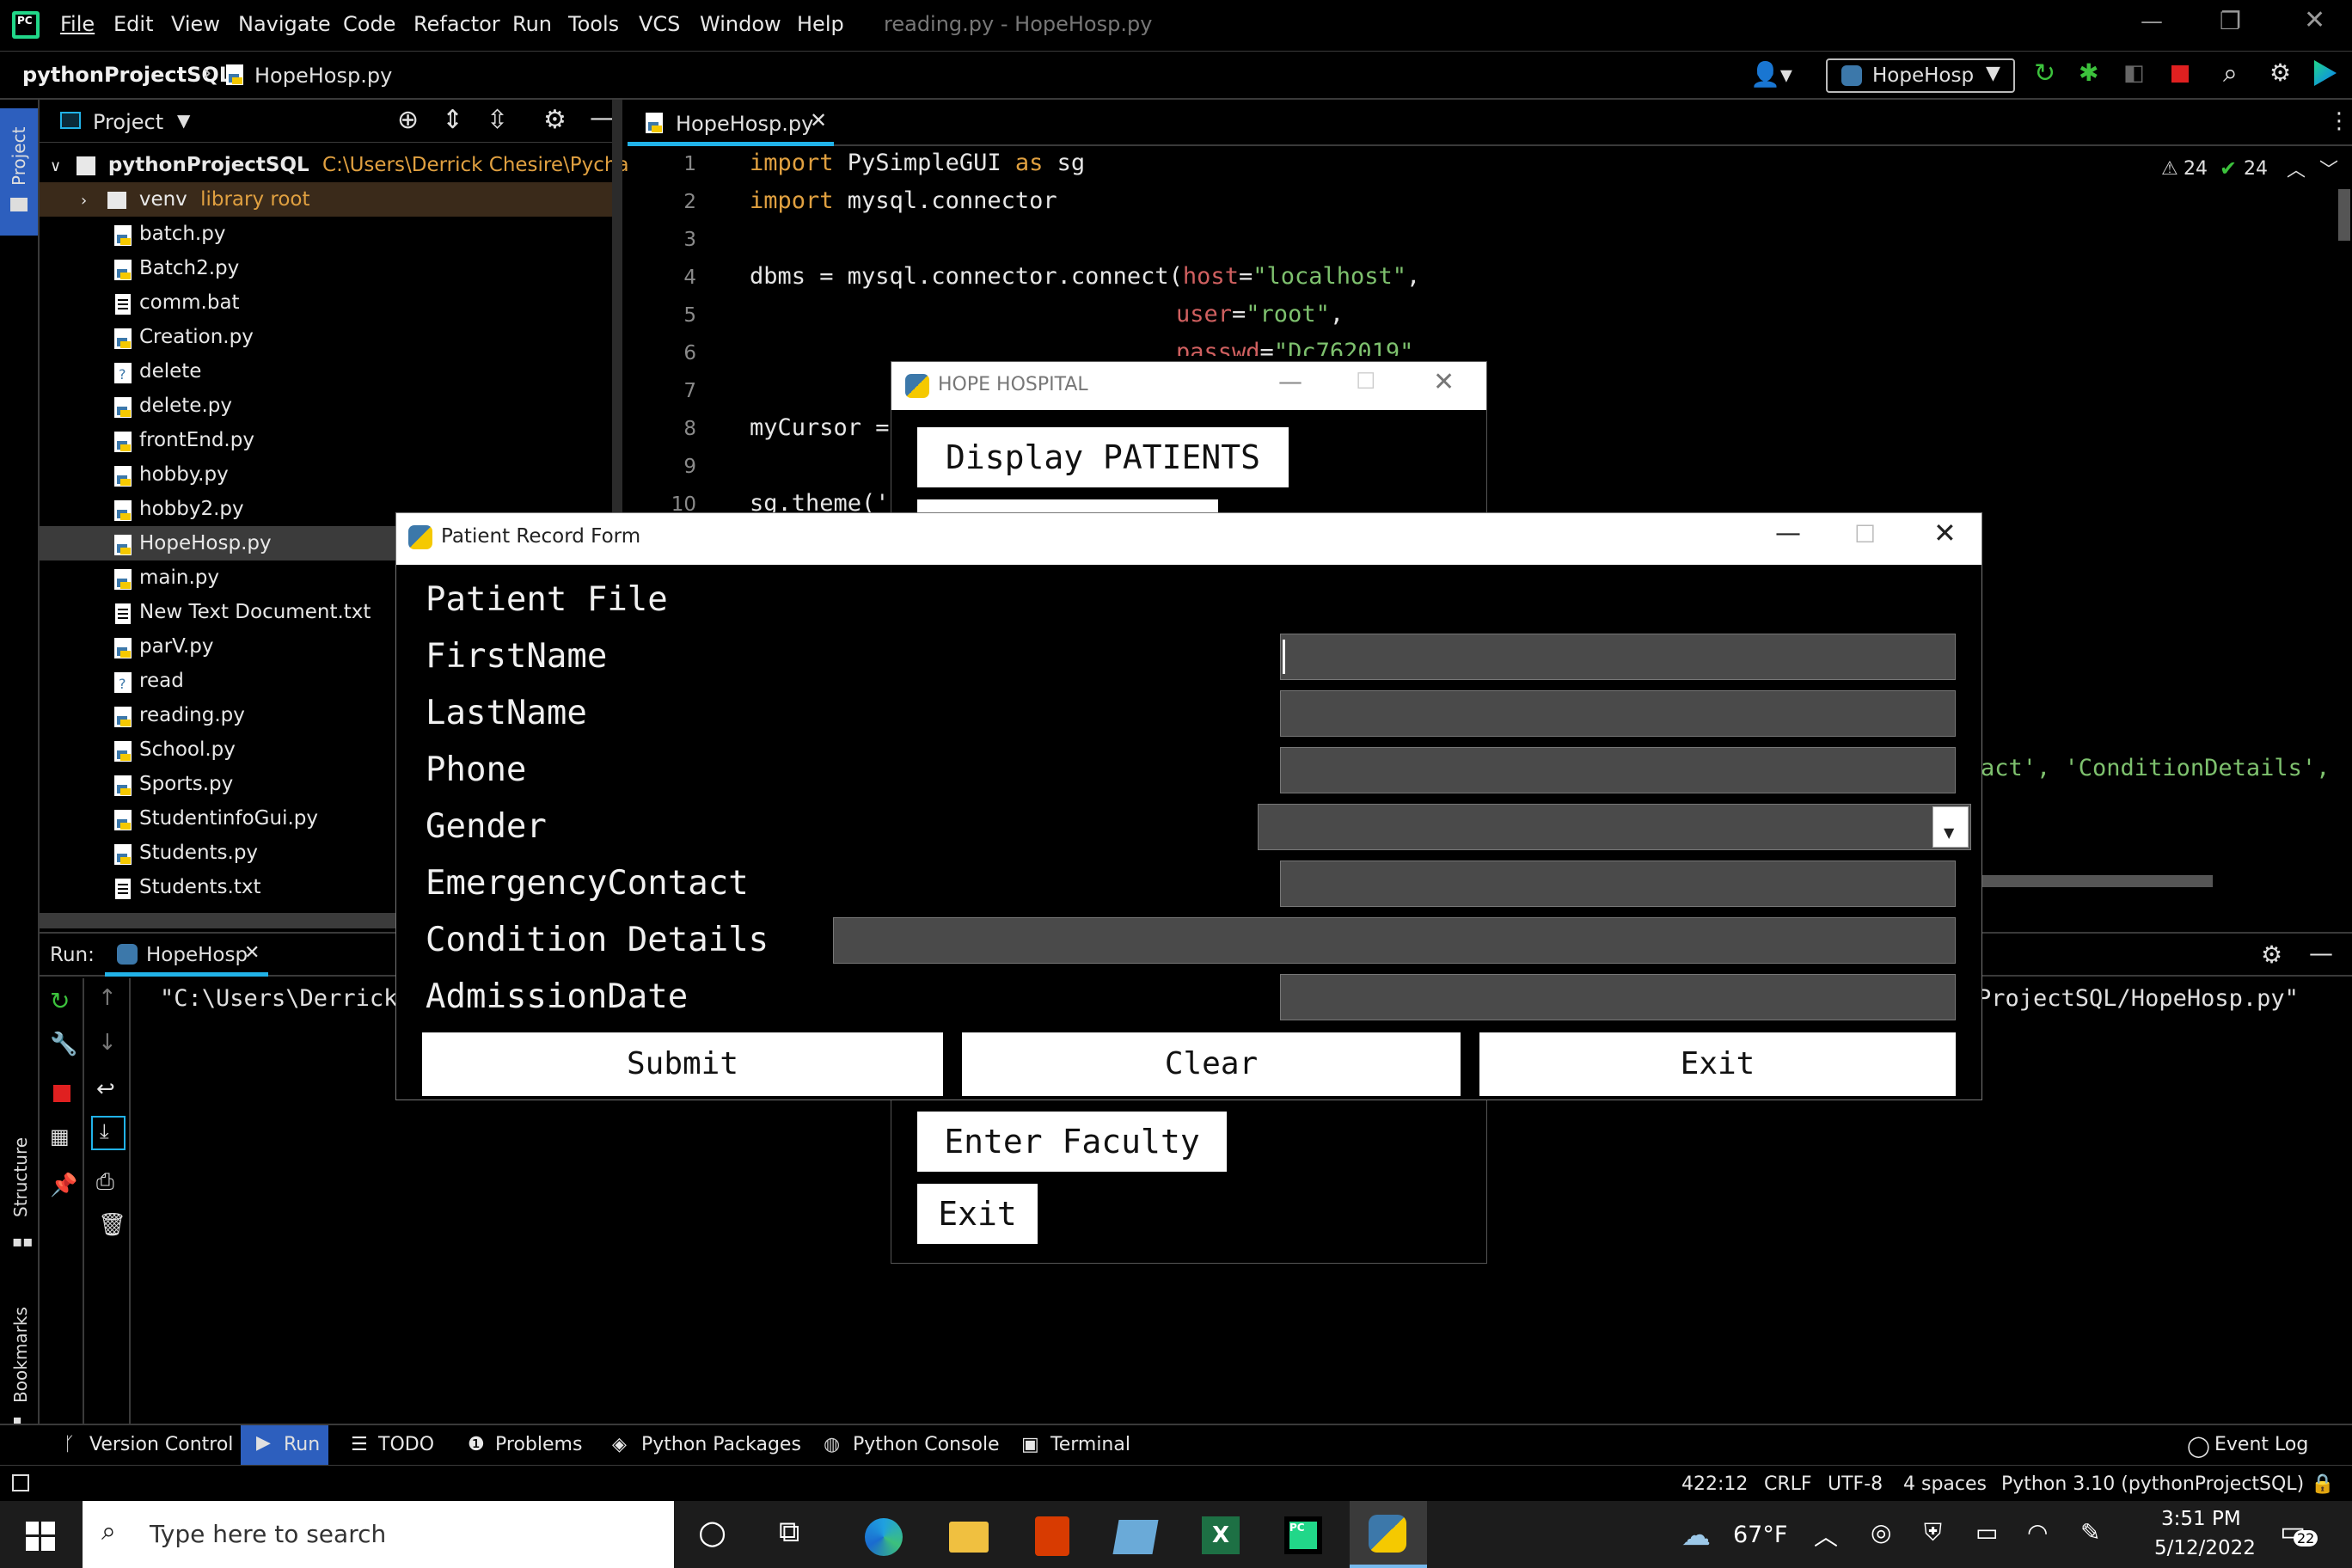  What do you see at coordinates (284, 24) in the screenshot?
I see `menu-navigate: Navigate` at bounding box center [284, 24].